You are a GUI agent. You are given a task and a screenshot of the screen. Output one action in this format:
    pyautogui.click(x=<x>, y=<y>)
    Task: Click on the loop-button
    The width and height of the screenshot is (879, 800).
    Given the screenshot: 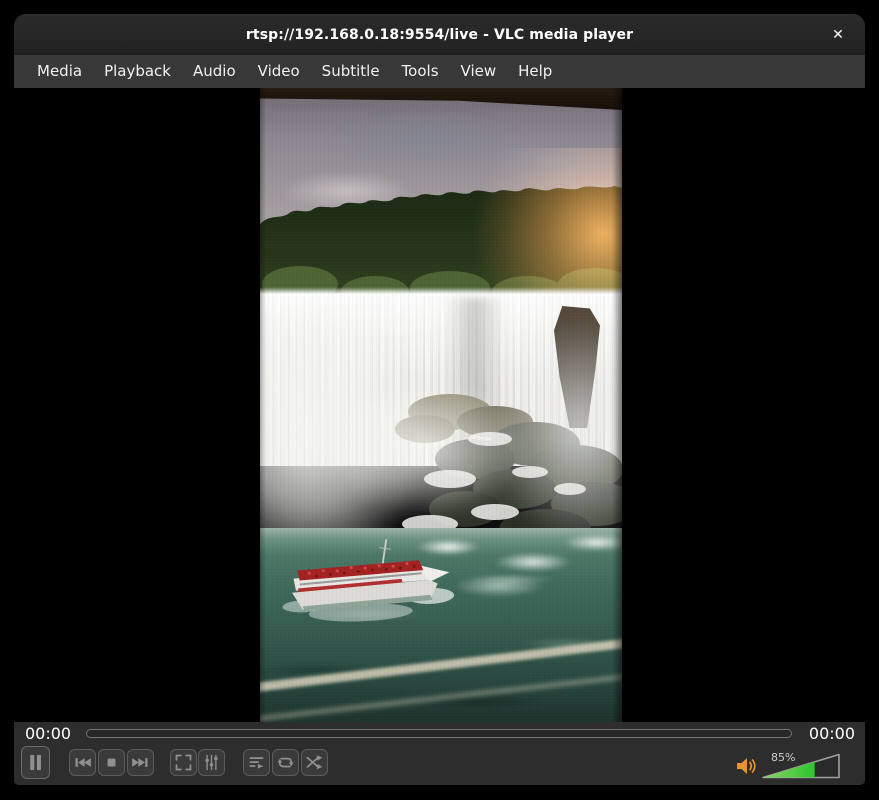 What is the action you would take?
    pyautogui.click(x=285, y=762)
    